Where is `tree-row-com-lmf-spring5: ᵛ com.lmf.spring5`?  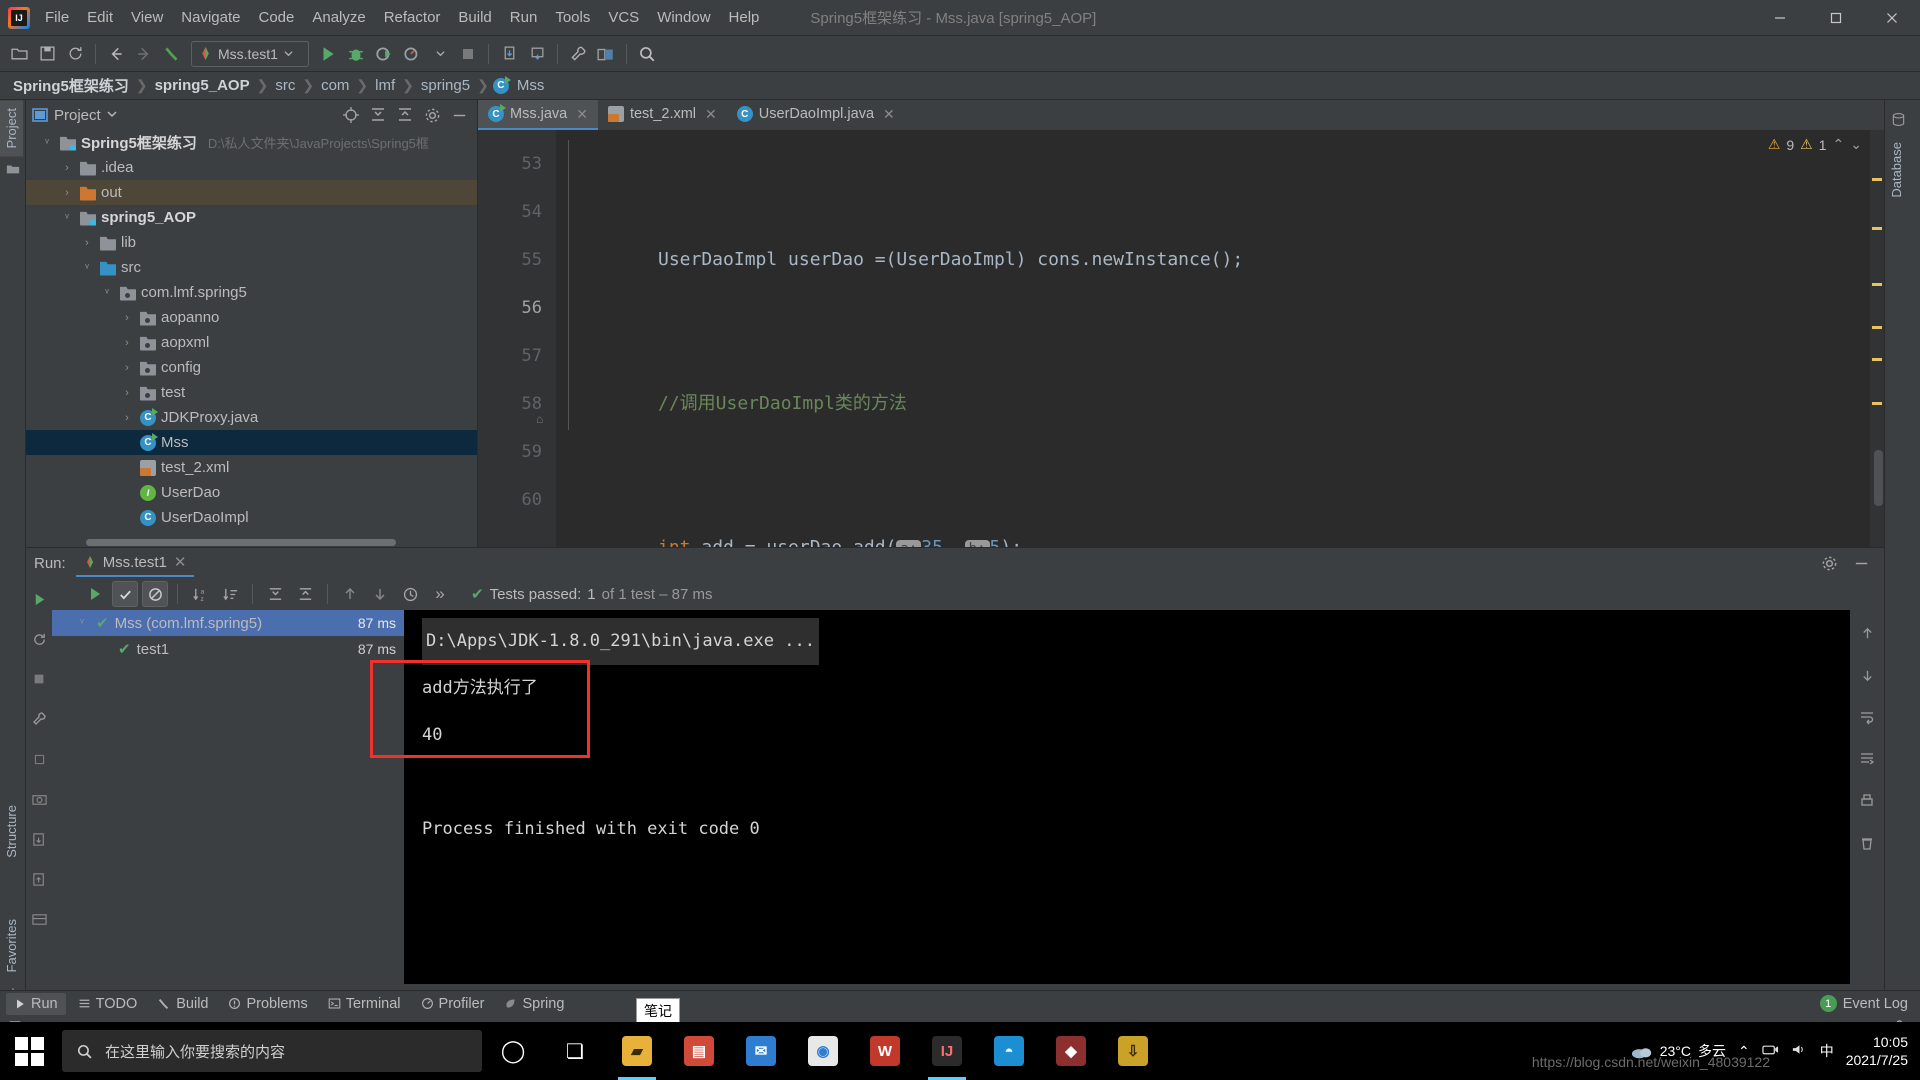 tree-row-com-lmf-spring5: ᵛ com.lmf.spring5 is located at coordinates (251, 292).